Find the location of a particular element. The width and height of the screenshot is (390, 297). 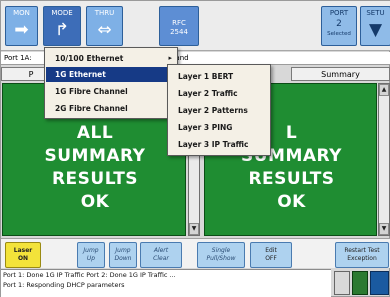

alert-clear-sub: Clear is located at coordinates (161, 258).